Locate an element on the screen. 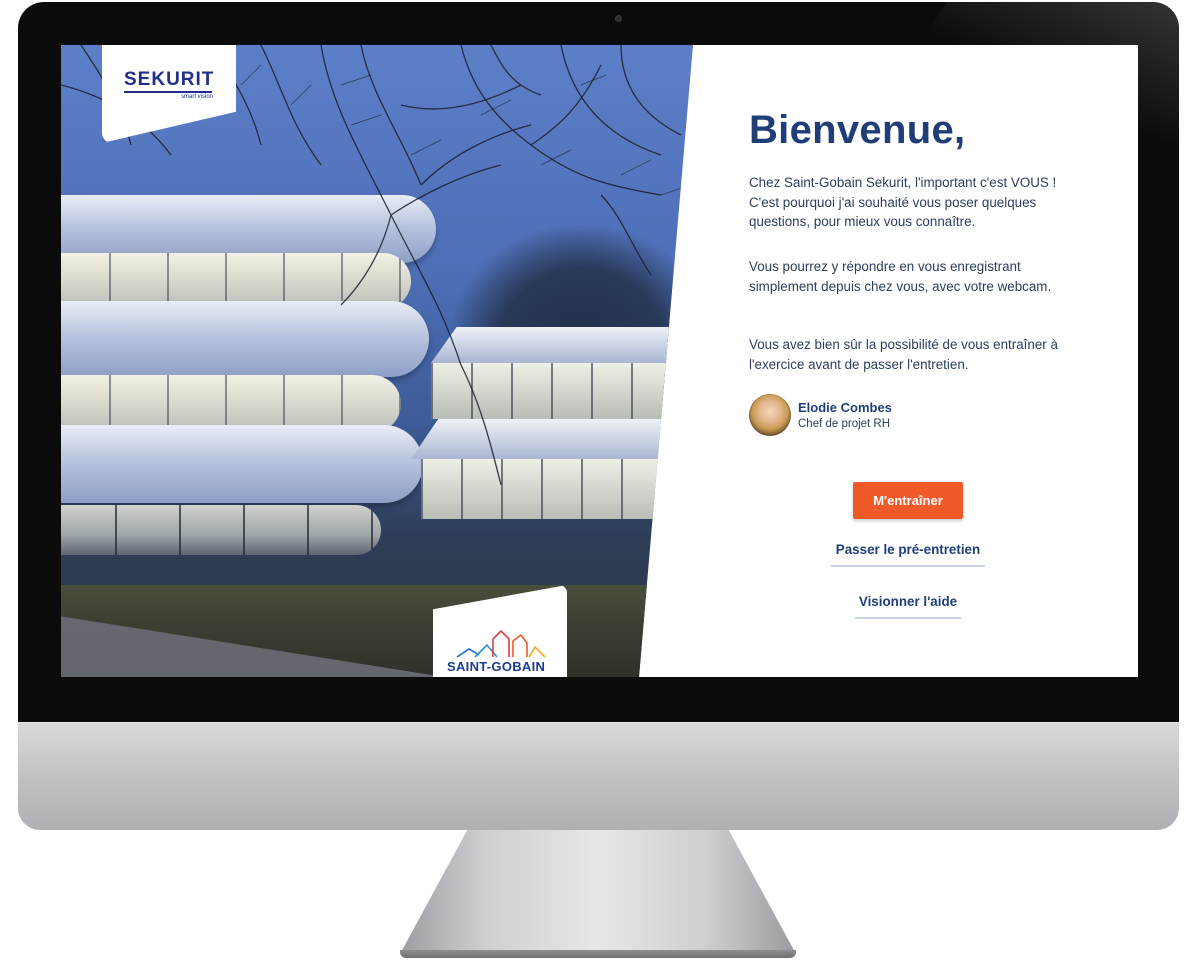  sekurit-logo-rule is located at coordinates (168, 92).